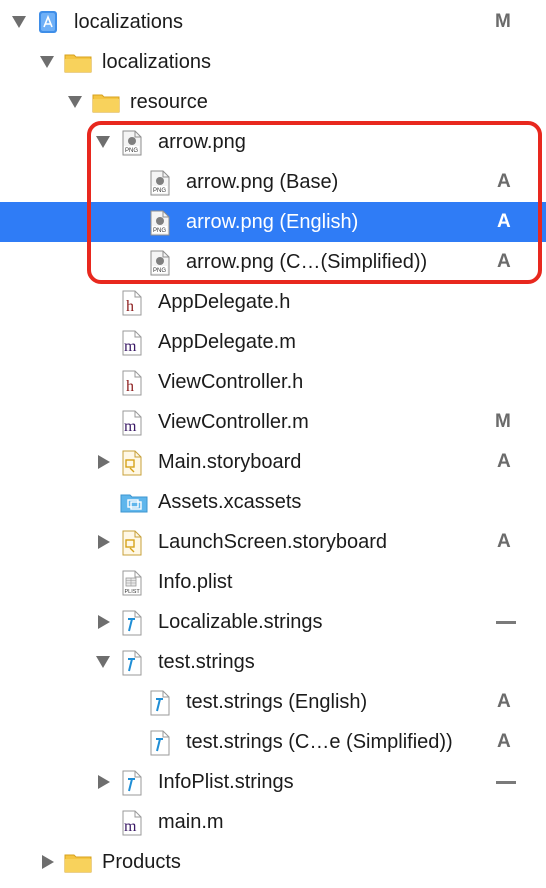  What do you see at coordinates (169, 102) in the screenshot?
I see `navigator-row-label: resource` at bounding box center [169, 102].